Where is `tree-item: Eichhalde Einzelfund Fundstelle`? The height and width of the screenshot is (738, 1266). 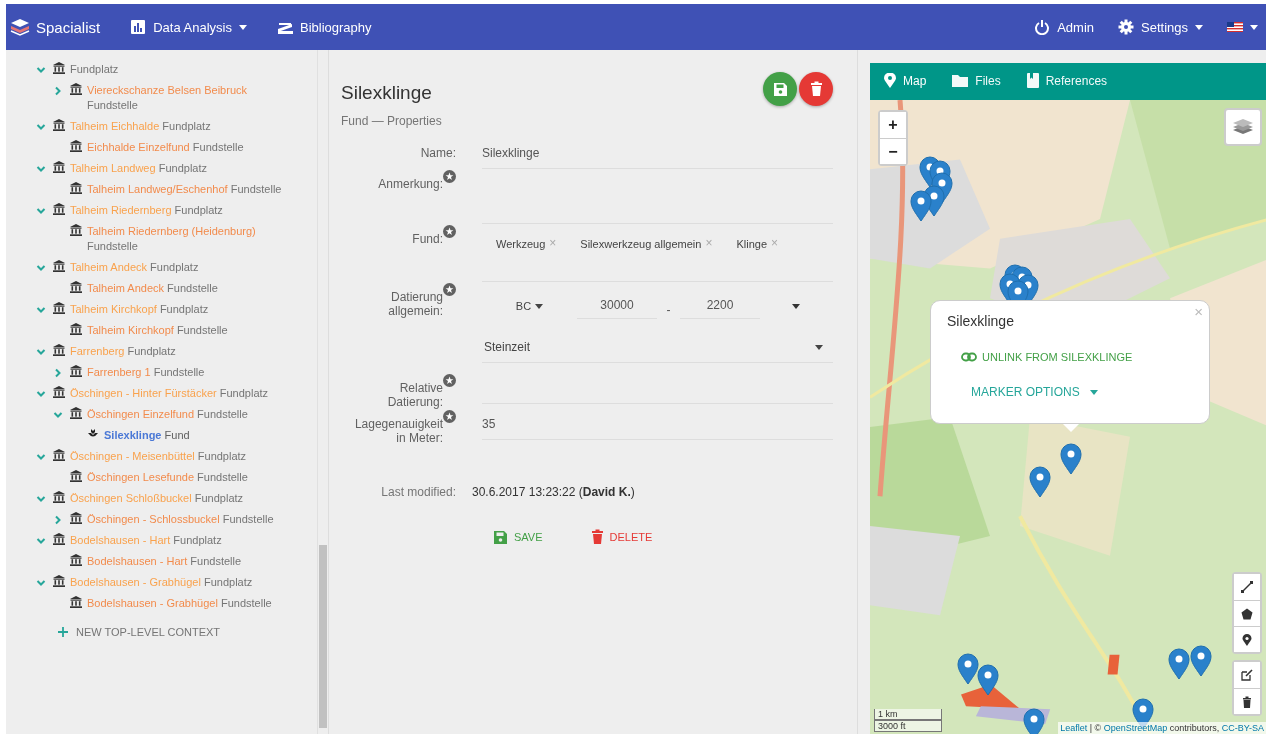 tree-item: Eichhalde Einzelfund Fundstelle is located at coordinates (187, 147).